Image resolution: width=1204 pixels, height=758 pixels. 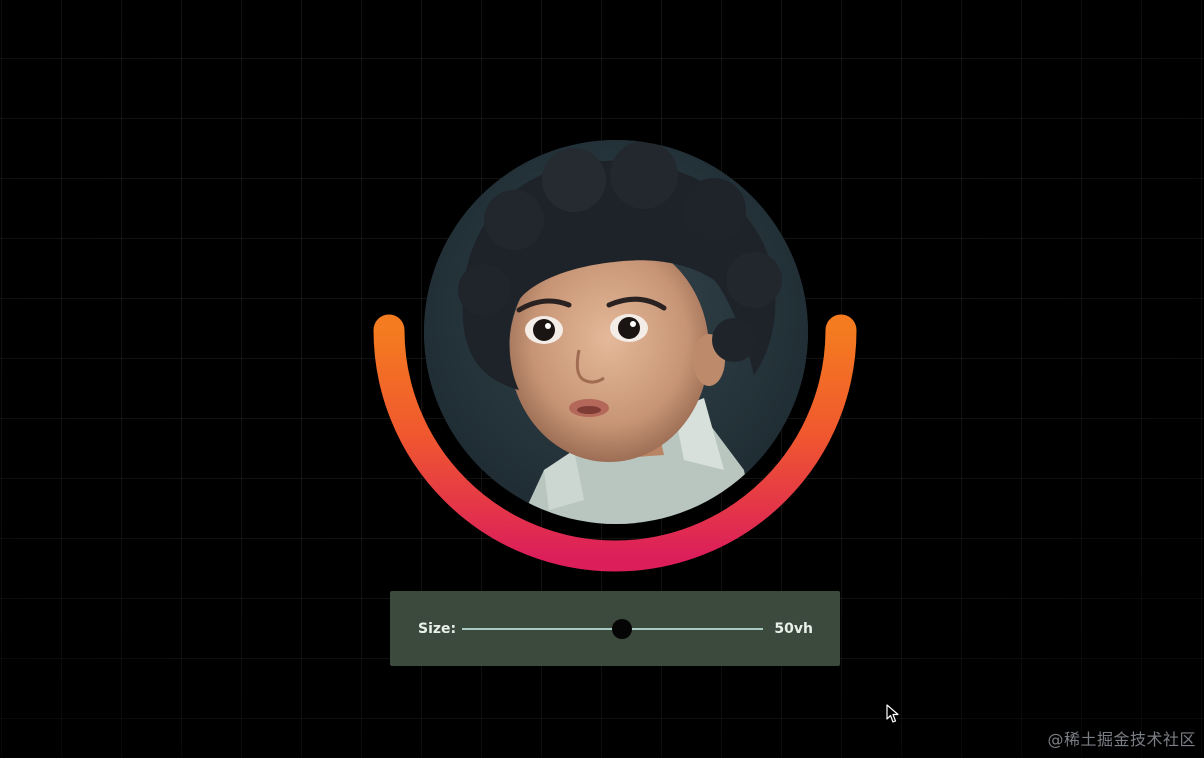 I want to click on size-slider, so click(x=612, y=628).